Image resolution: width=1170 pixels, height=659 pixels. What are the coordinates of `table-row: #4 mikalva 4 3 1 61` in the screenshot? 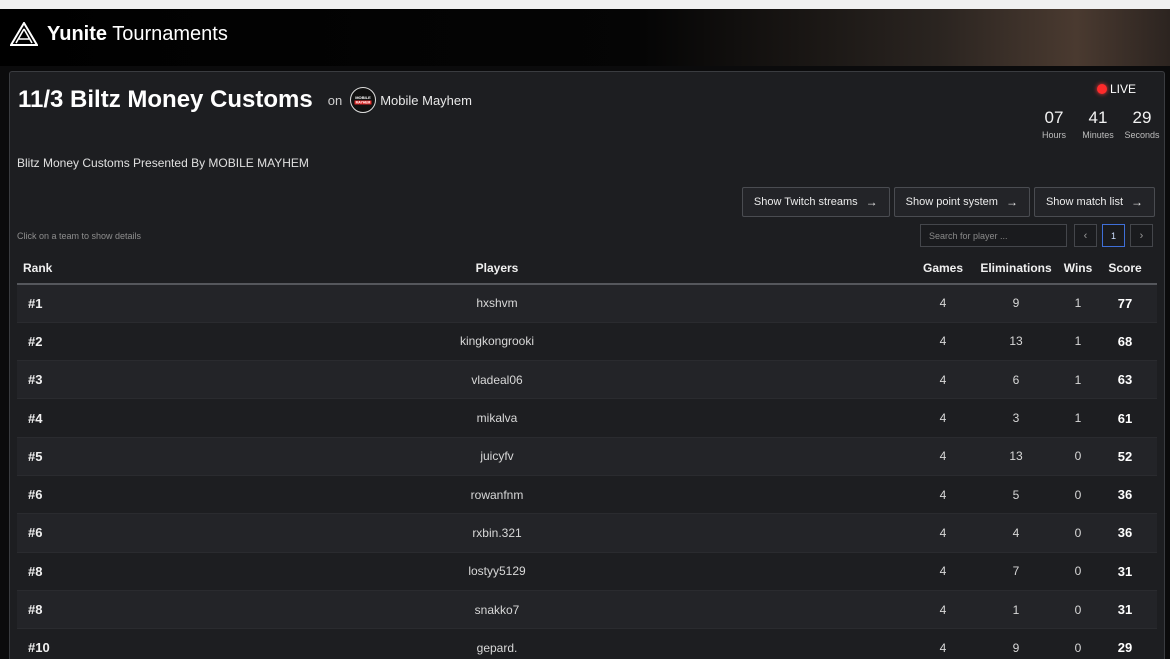 It's located at (587, 418).